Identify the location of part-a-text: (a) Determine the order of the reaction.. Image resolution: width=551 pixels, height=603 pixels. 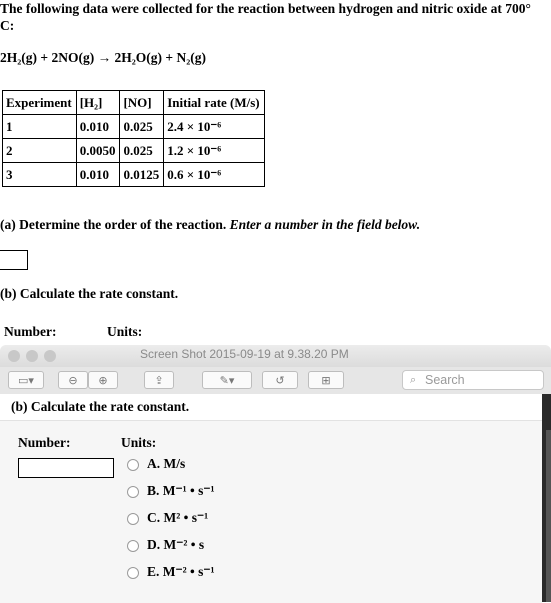
(113, 224).